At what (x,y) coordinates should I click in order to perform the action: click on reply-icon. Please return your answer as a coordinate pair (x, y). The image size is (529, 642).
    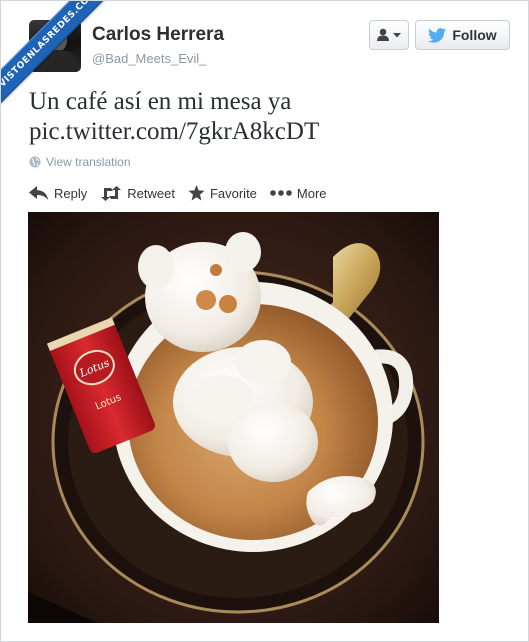
    Looking at the image, I should click on (38, 192).